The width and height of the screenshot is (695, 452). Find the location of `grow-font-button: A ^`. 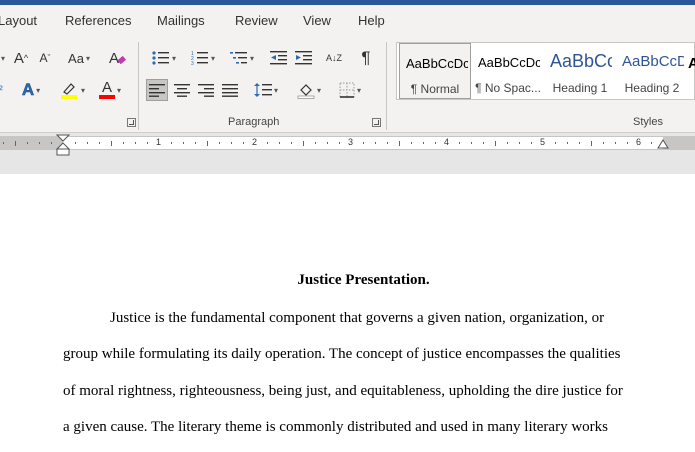

grow-font-button: A ^ is located at coordinates (21, 58).